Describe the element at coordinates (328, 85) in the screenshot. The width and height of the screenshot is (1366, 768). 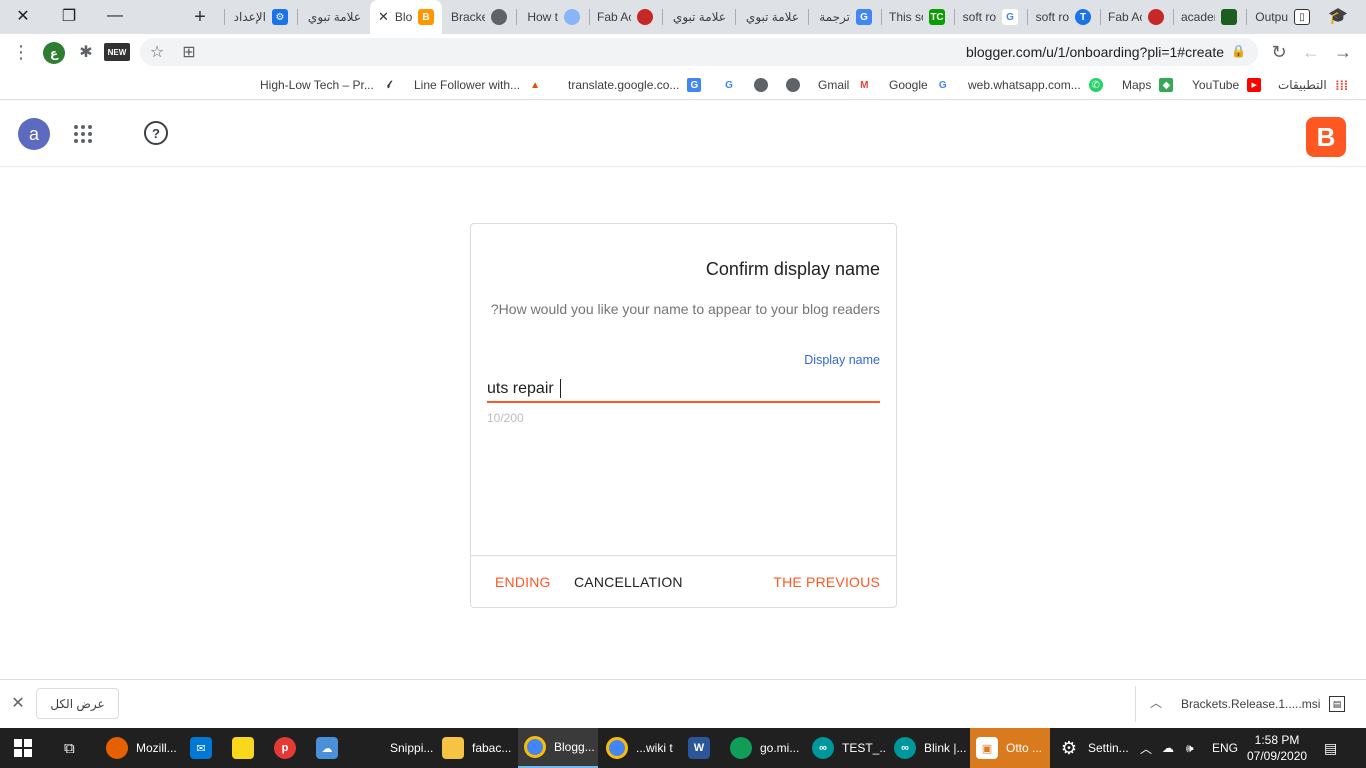
I see `bookmark-item: High-Low Tech – Pr... 𝓁` at that location.